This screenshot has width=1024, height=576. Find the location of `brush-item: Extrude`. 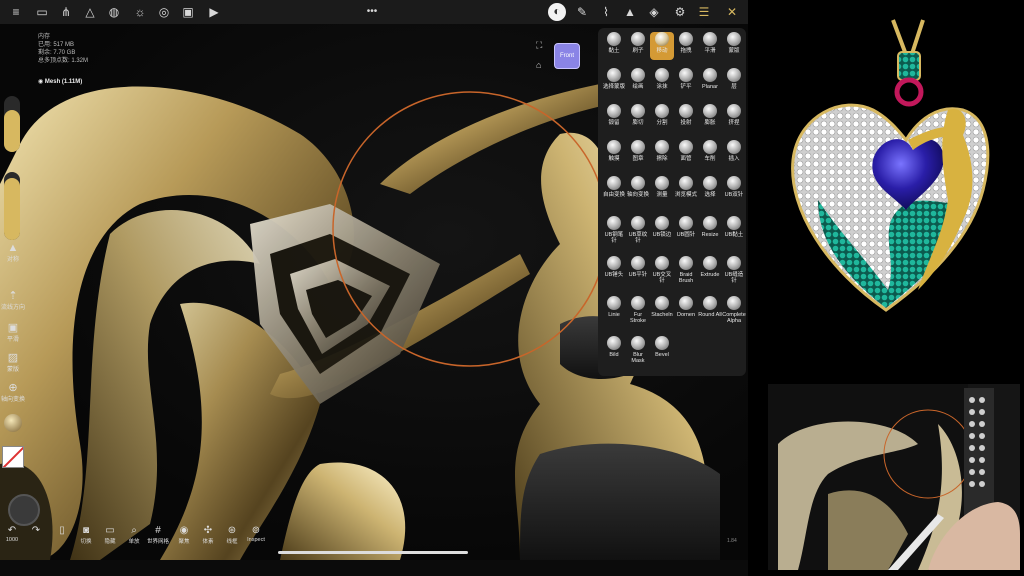

brush-item: Extrude is located at coordinates (710, 270).